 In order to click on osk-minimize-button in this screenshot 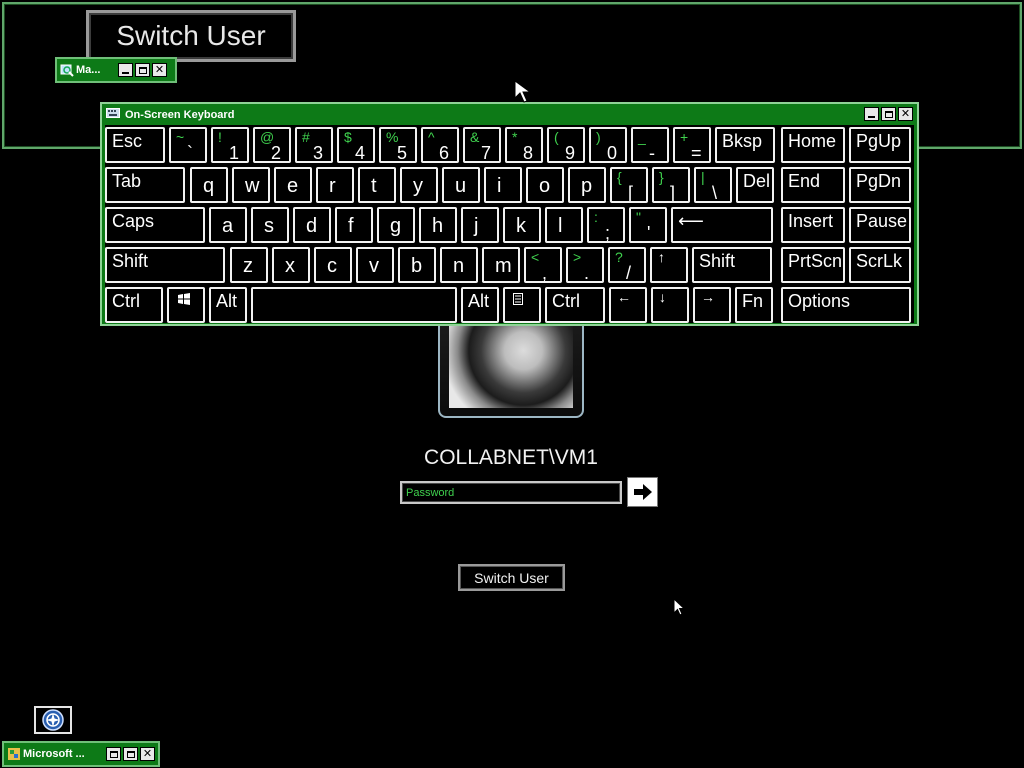, I will do `click(871, 114)`.